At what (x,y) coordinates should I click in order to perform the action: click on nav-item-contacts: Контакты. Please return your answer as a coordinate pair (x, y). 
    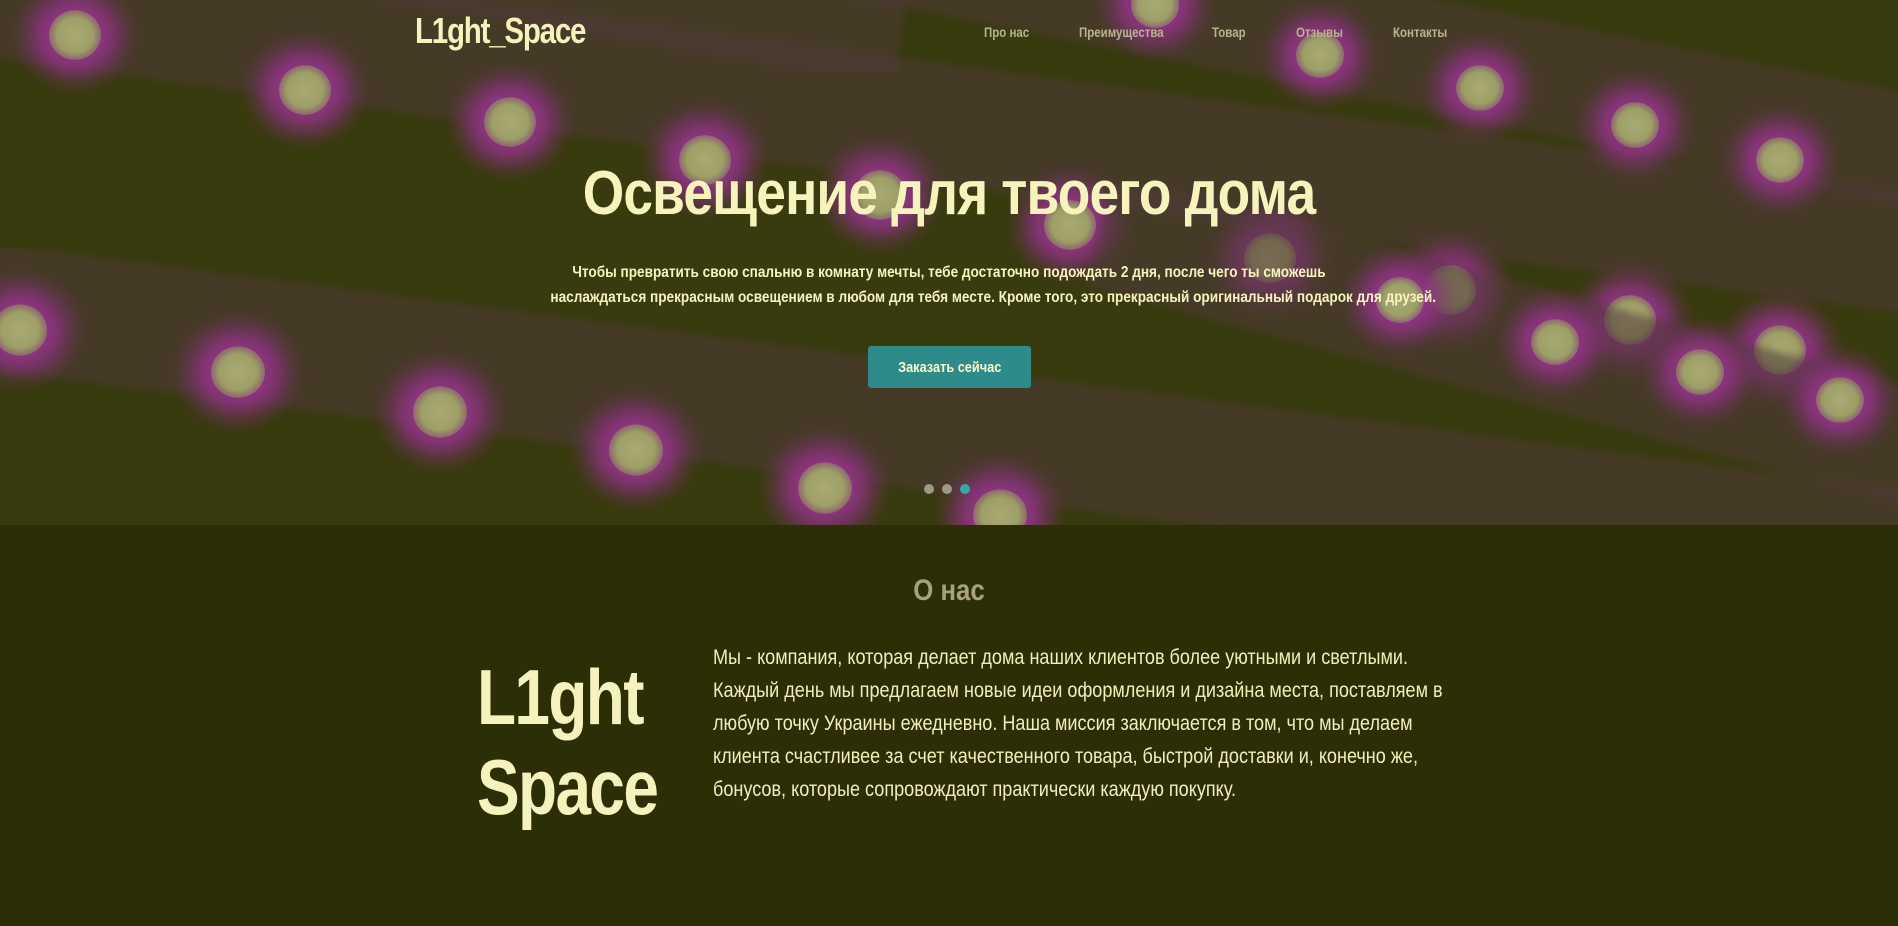
    Looking at the image, I should click on (1426, 32).